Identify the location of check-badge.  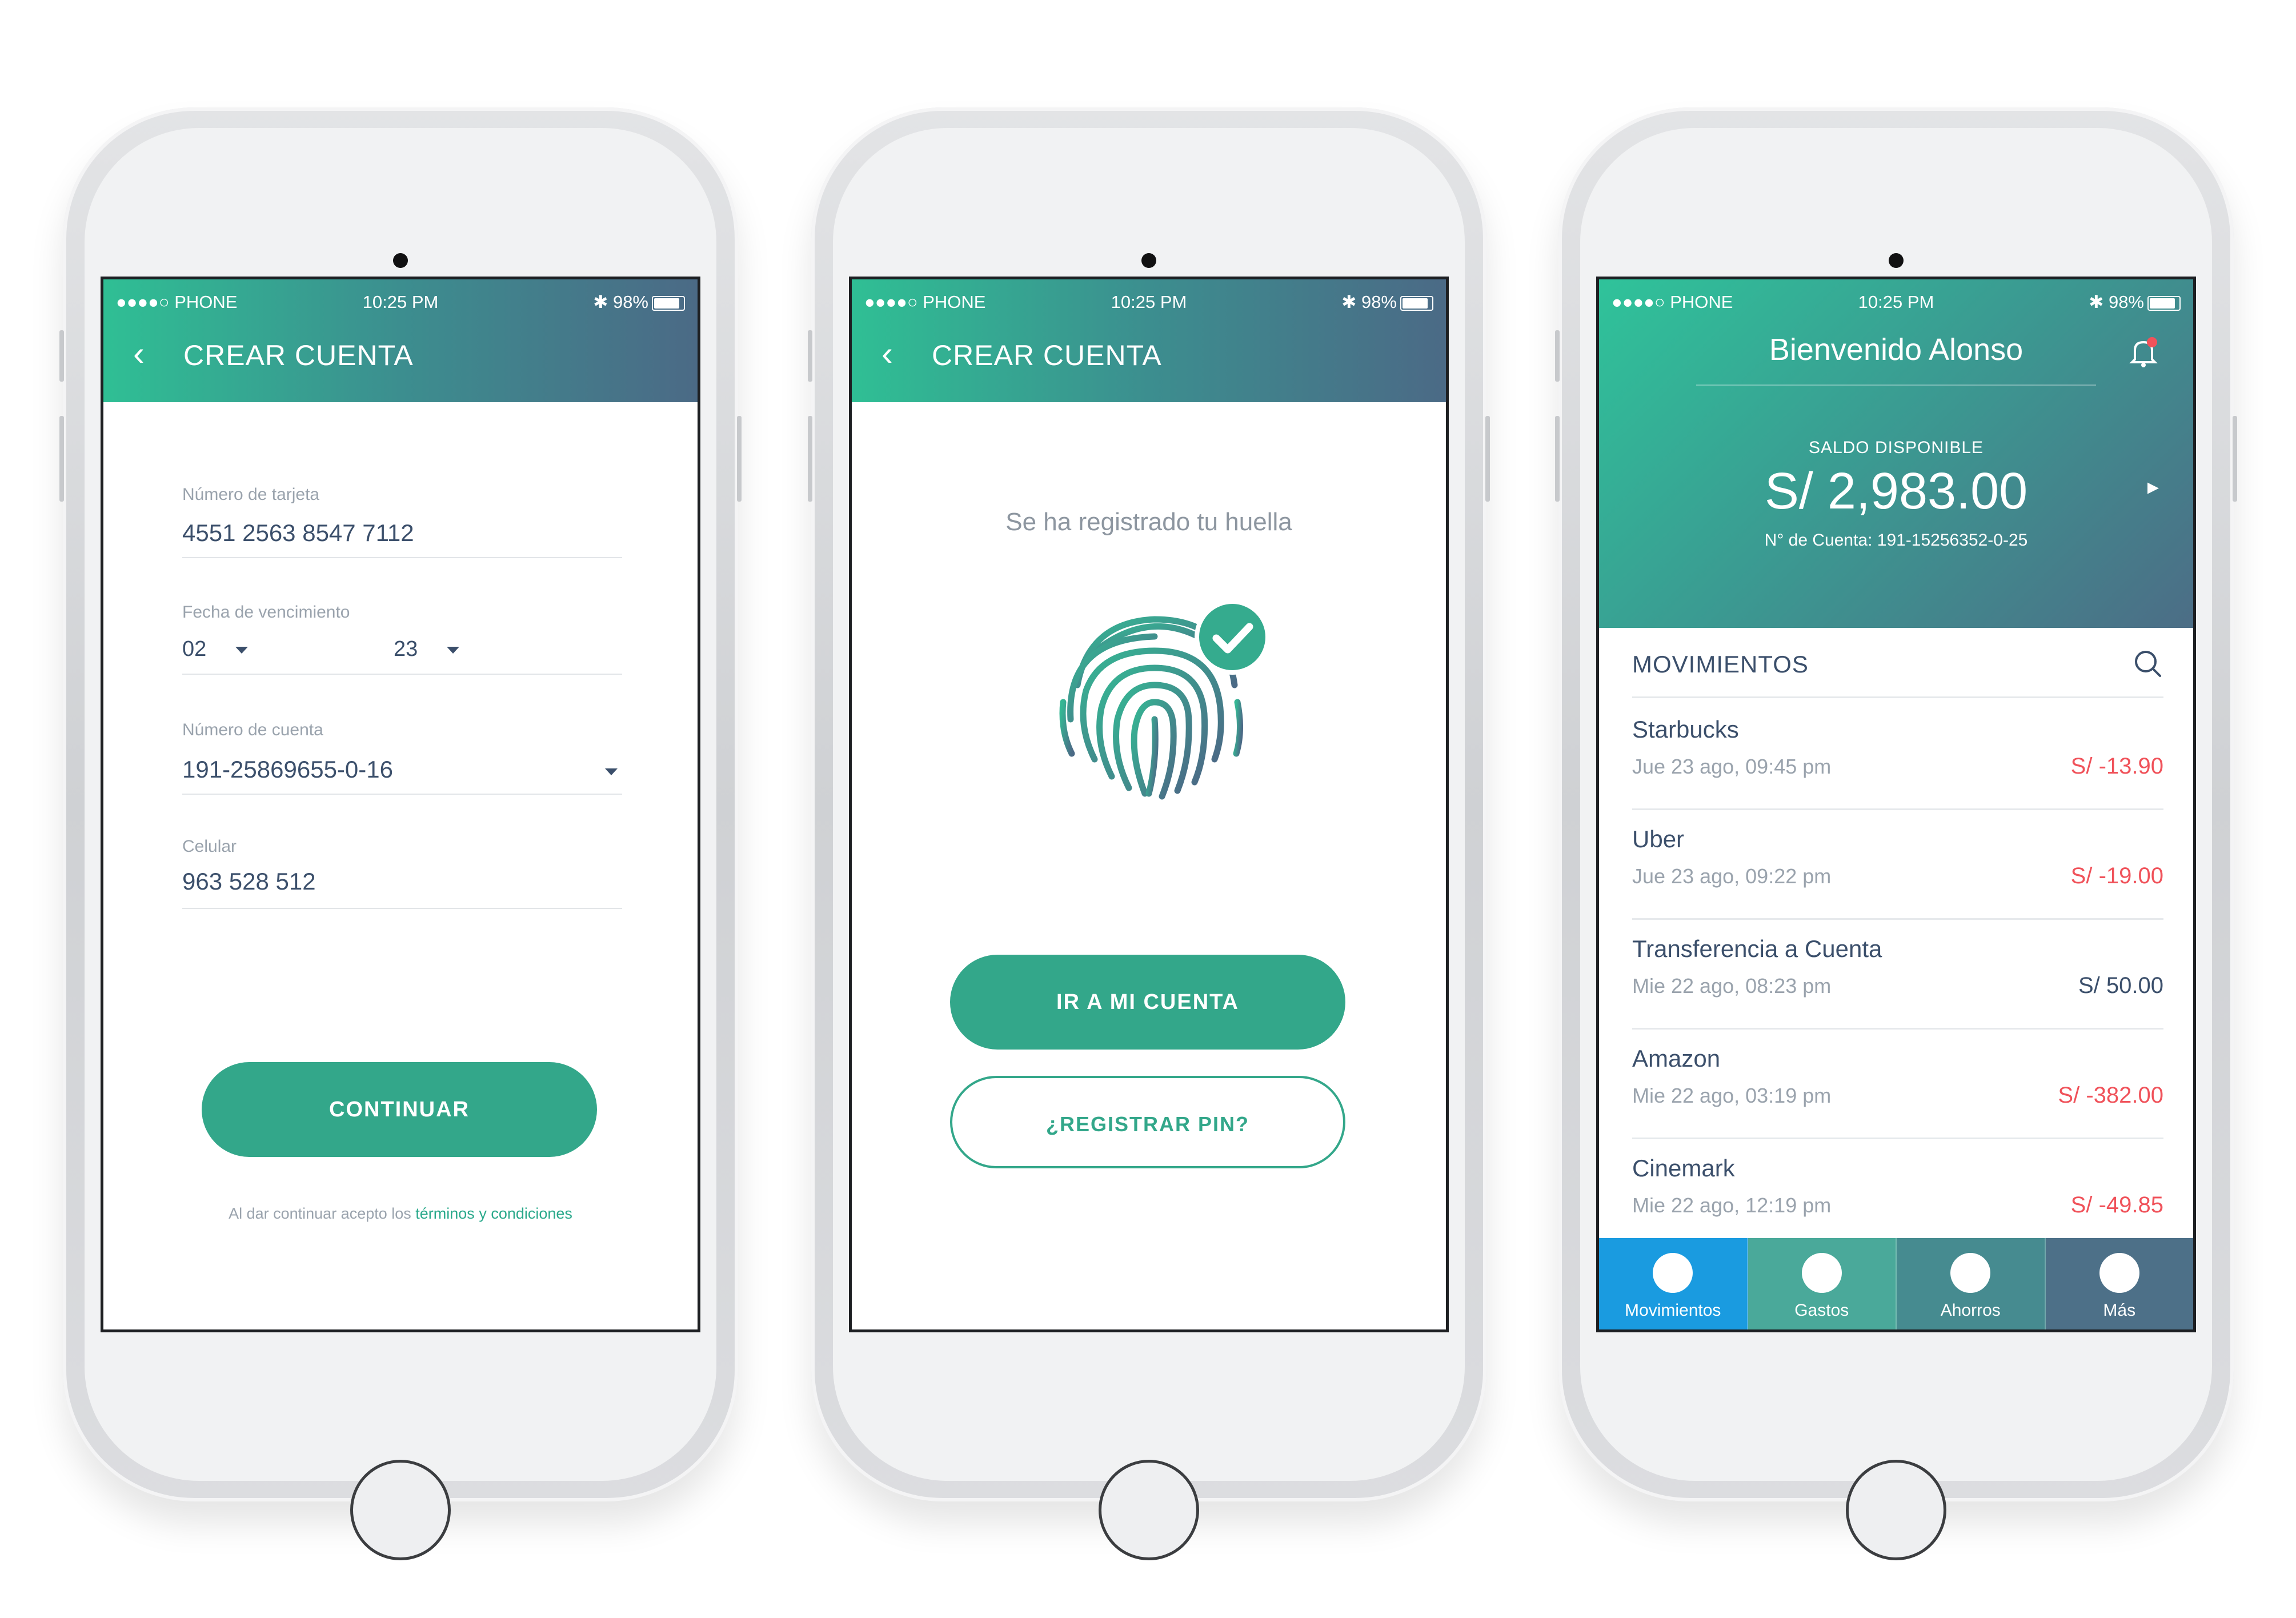
(1232, 637).